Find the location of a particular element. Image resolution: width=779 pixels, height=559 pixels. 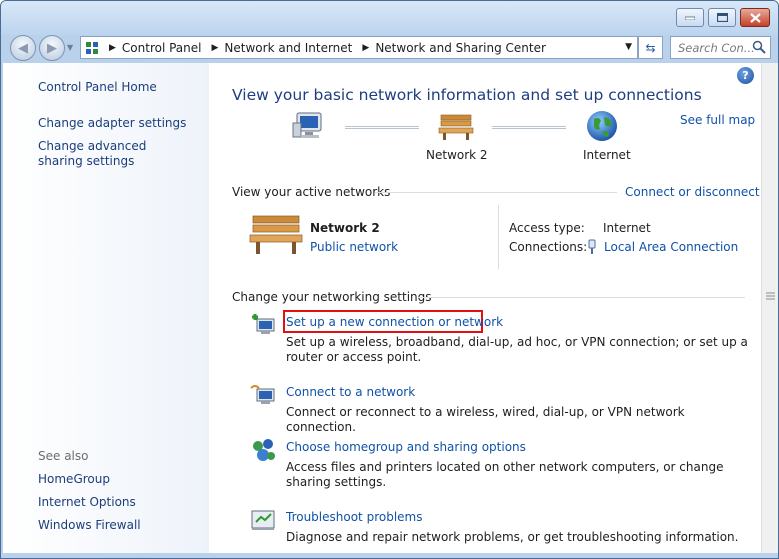

access-type-label: Access type: is located at coordinates (547, 228).